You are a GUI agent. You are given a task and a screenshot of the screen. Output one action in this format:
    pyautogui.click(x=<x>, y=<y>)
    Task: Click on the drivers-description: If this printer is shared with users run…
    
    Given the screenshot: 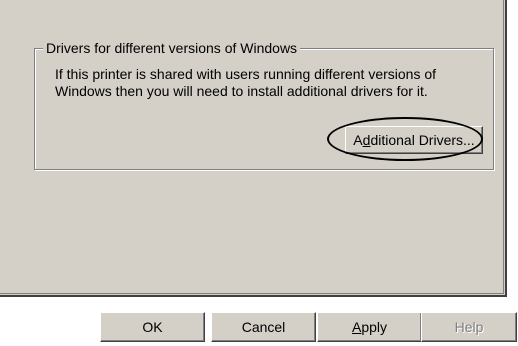 What is the action you would take?
    pyautogui.click(x=265, y=83)
    